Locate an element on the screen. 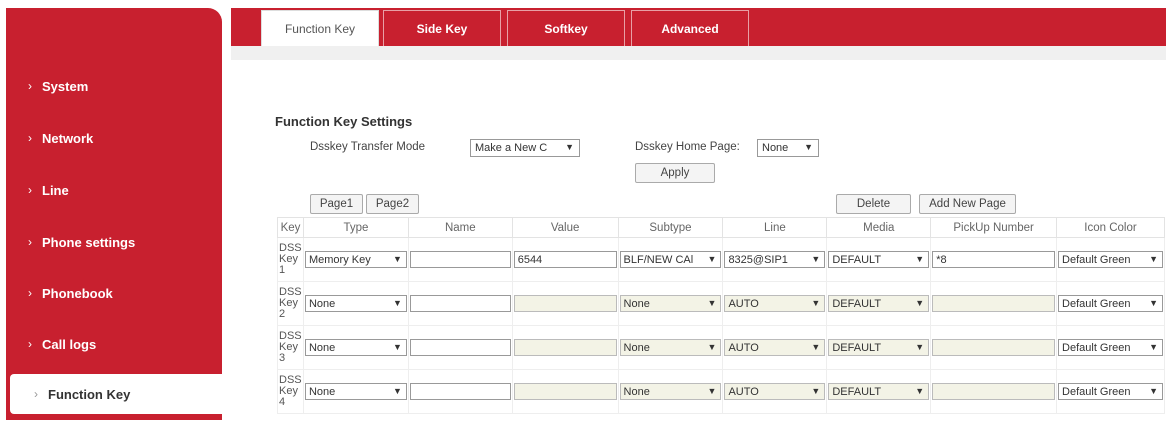 The image size is (1170, 423). tab-function-key: Function Key is located at coordinates (320, 28).